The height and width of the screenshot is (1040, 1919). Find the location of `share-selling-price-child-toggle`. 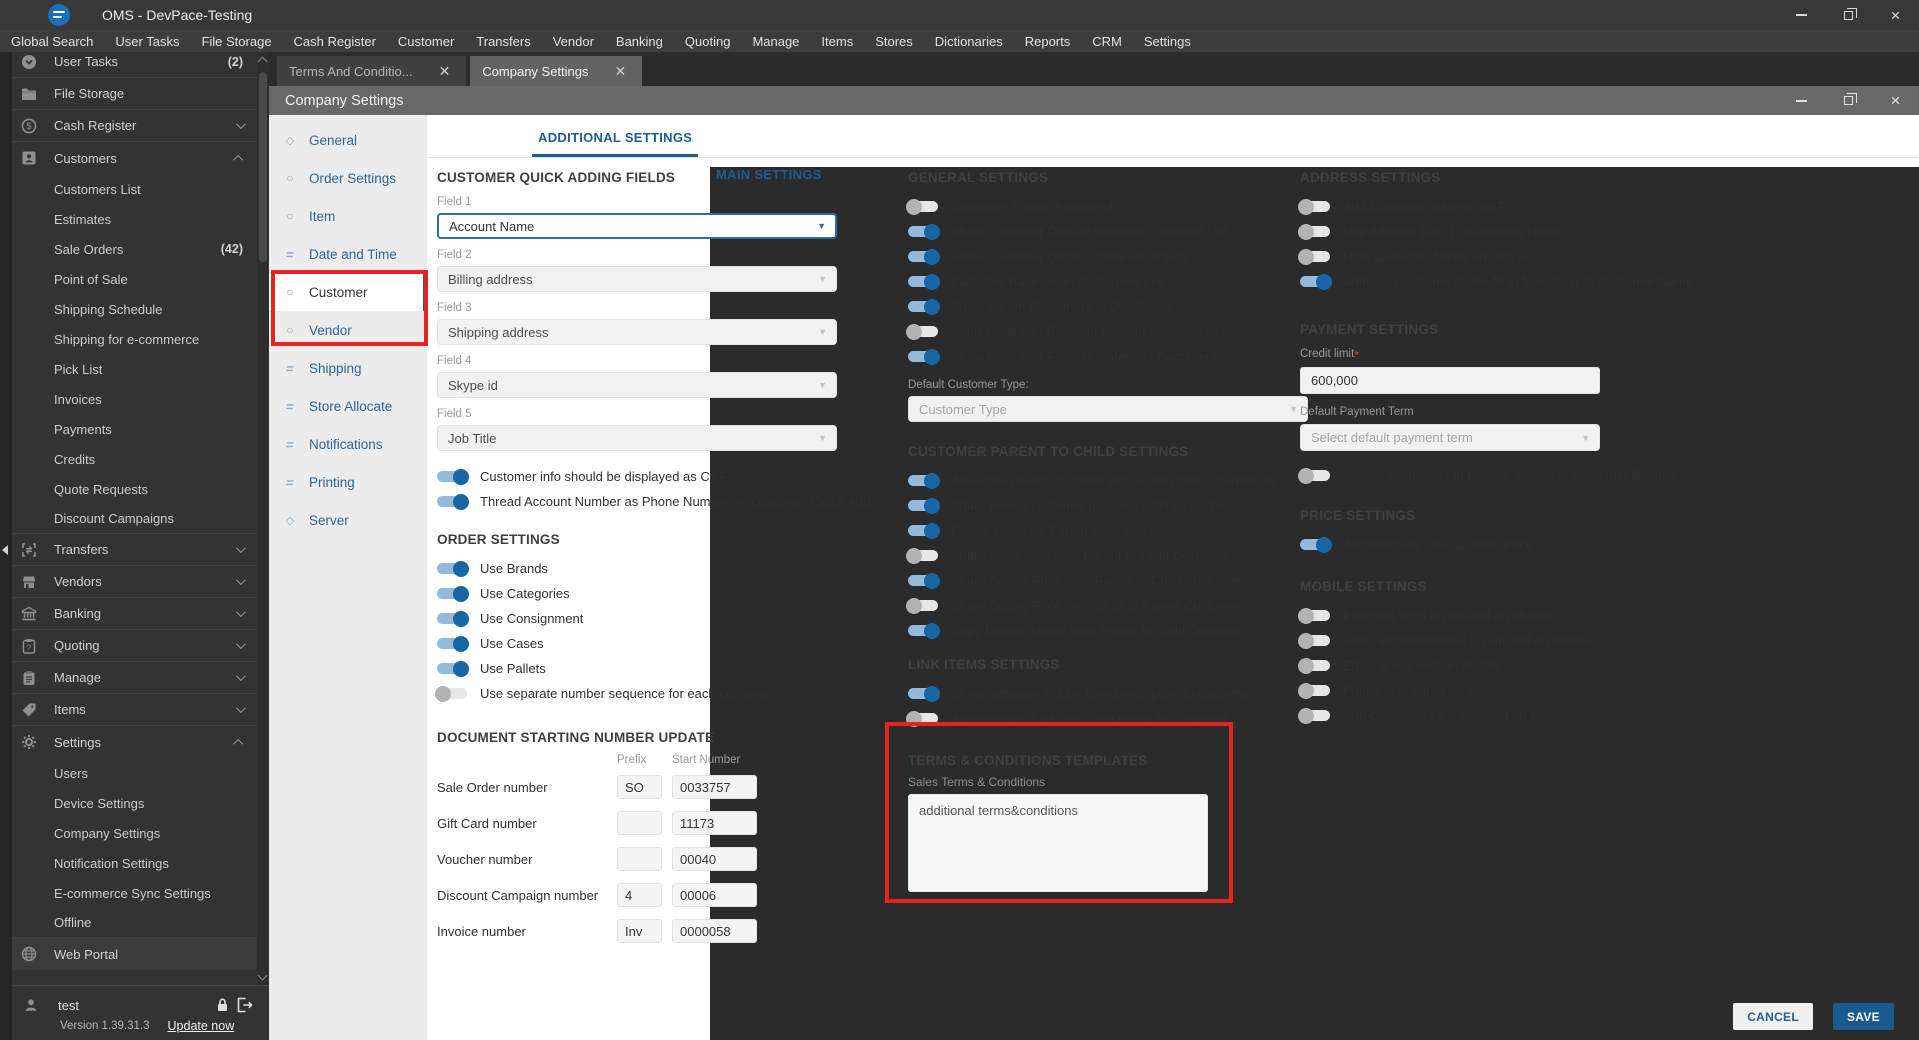

share-selling-price-child-toggle is located at coordinates (922, 605).